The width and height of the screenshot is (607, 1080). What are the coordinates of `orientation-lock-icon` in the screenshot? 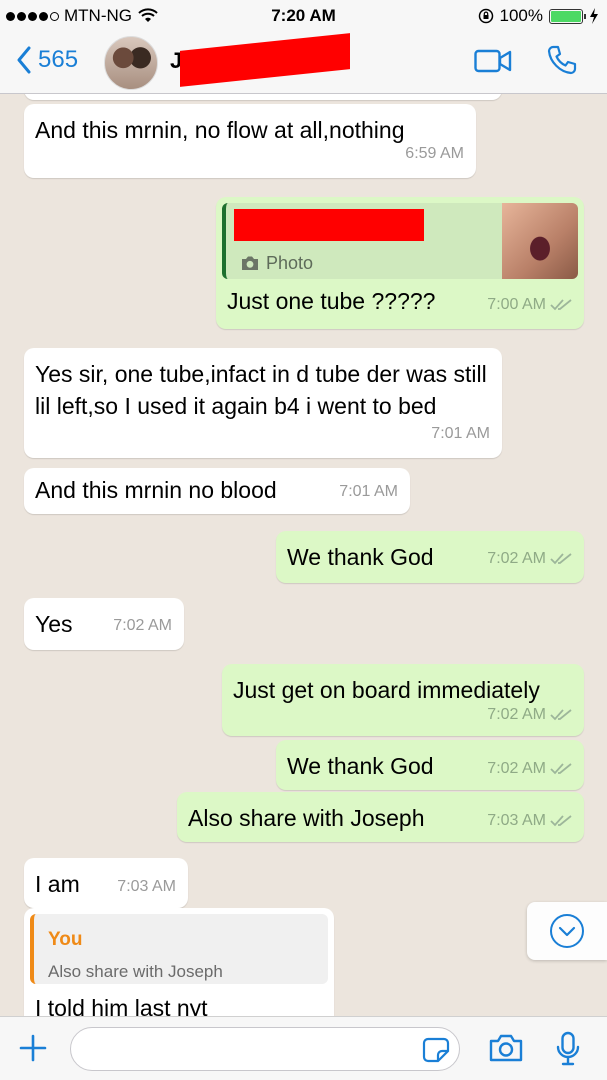 It's located at (485, 16).